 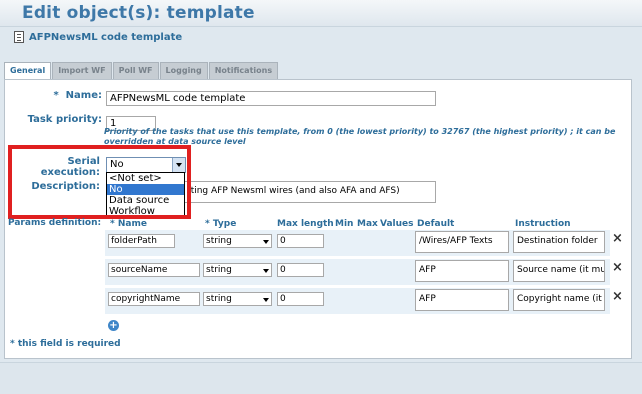 What do you see at coordinates (77, 95) in the screenshot?
I see `name-label: * Name:` at bounding box center [77, 95].